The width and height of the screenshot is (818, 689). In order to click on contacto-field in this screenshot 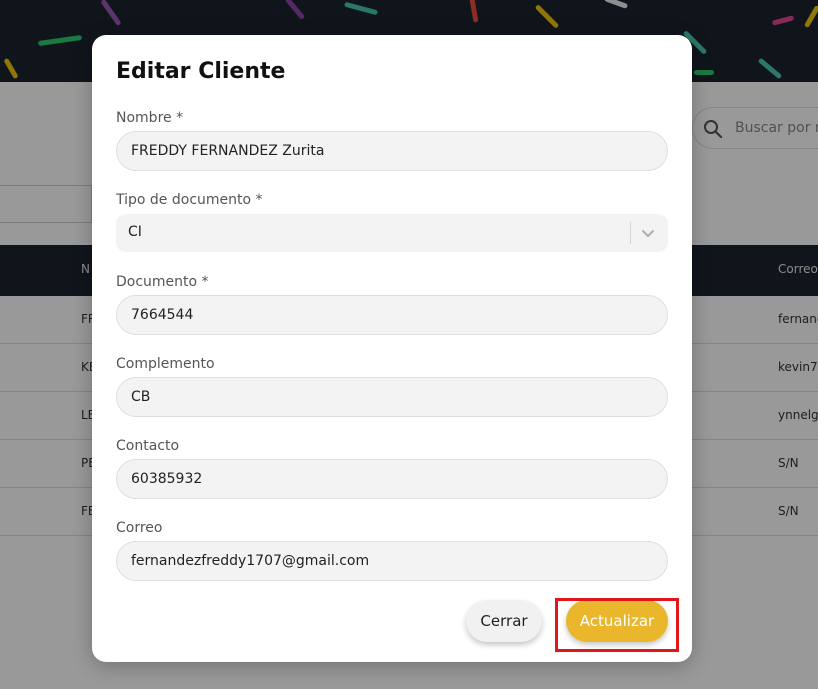, I will do `click(392, 479)`.